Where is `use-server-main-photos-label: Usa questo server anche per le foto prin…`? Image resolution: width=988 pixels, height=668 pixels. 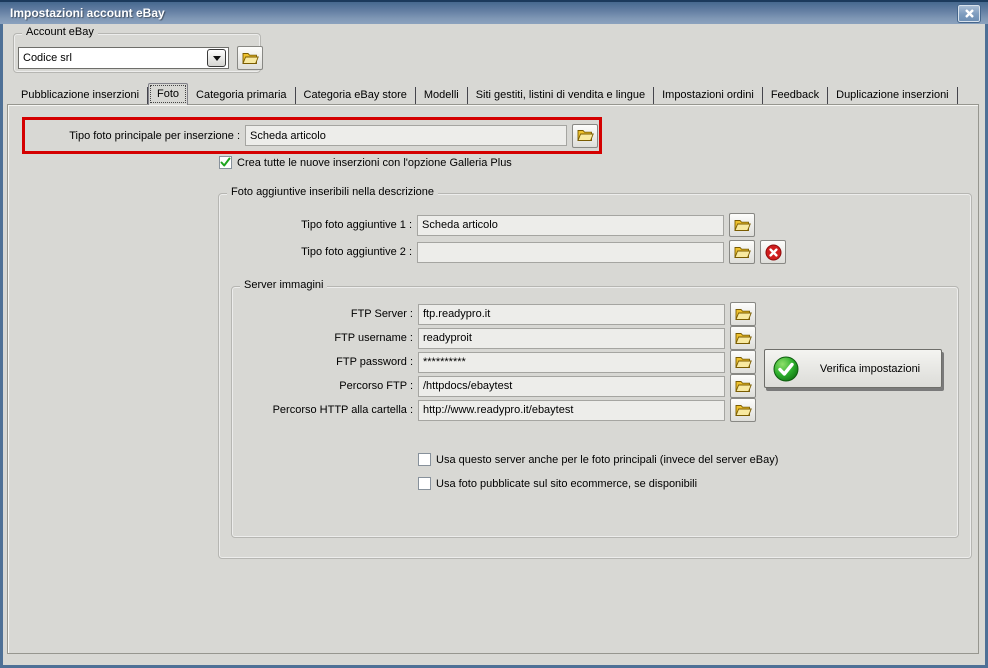
use-server-main-photos-label: Usa questo server anche per le foto prin… is located at coordinates (607, 459).